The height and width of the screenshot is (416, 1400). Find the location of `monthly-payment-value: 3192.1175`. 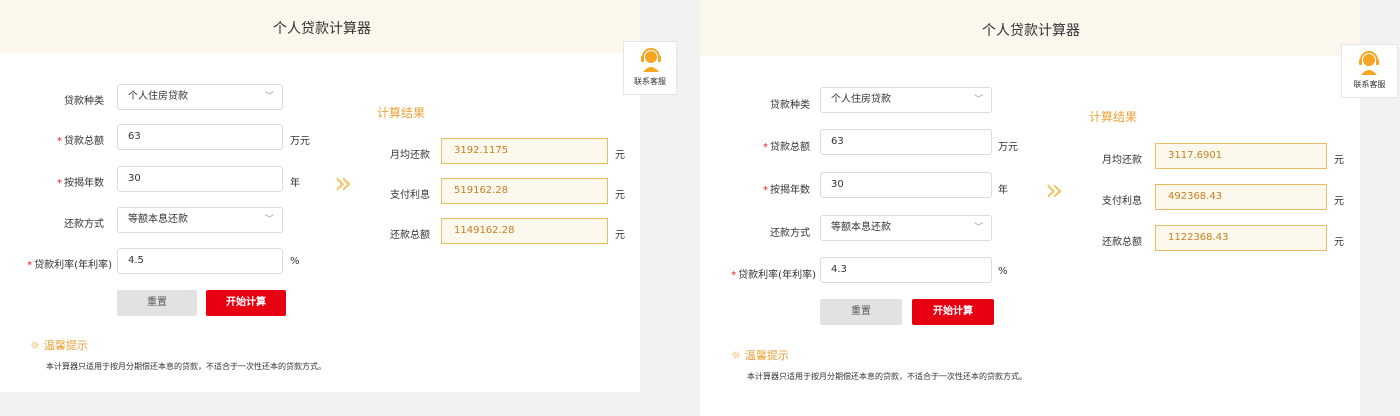

monthly-payment-value: 3192.1175 is located at coordinates (524, 151).